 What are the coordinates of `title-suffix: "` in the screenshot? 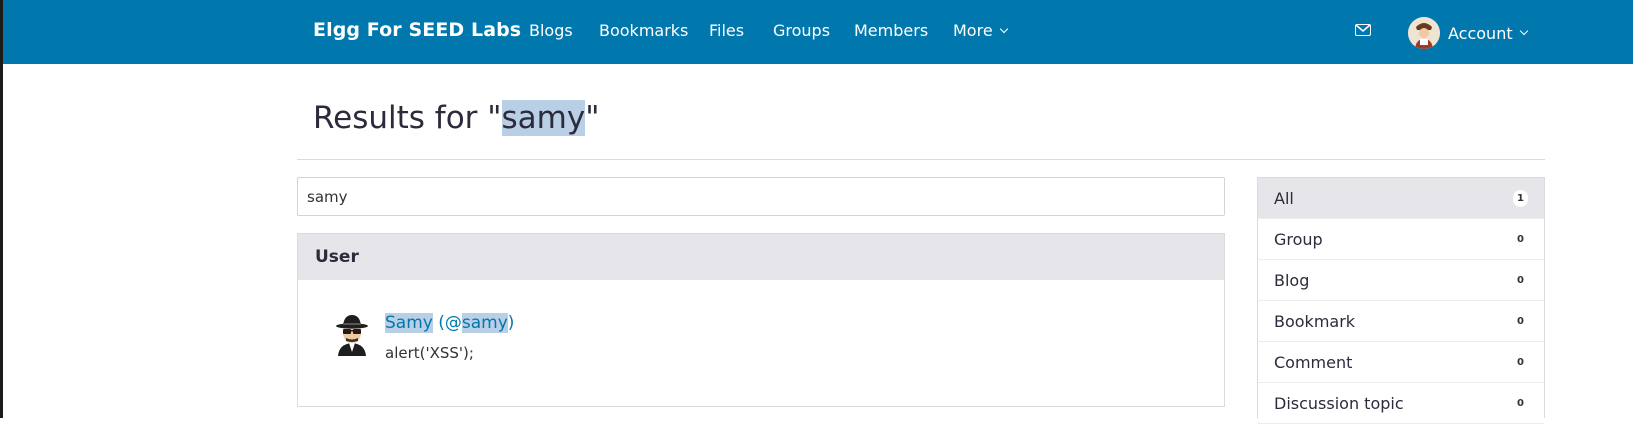 It's located at (592, 118).